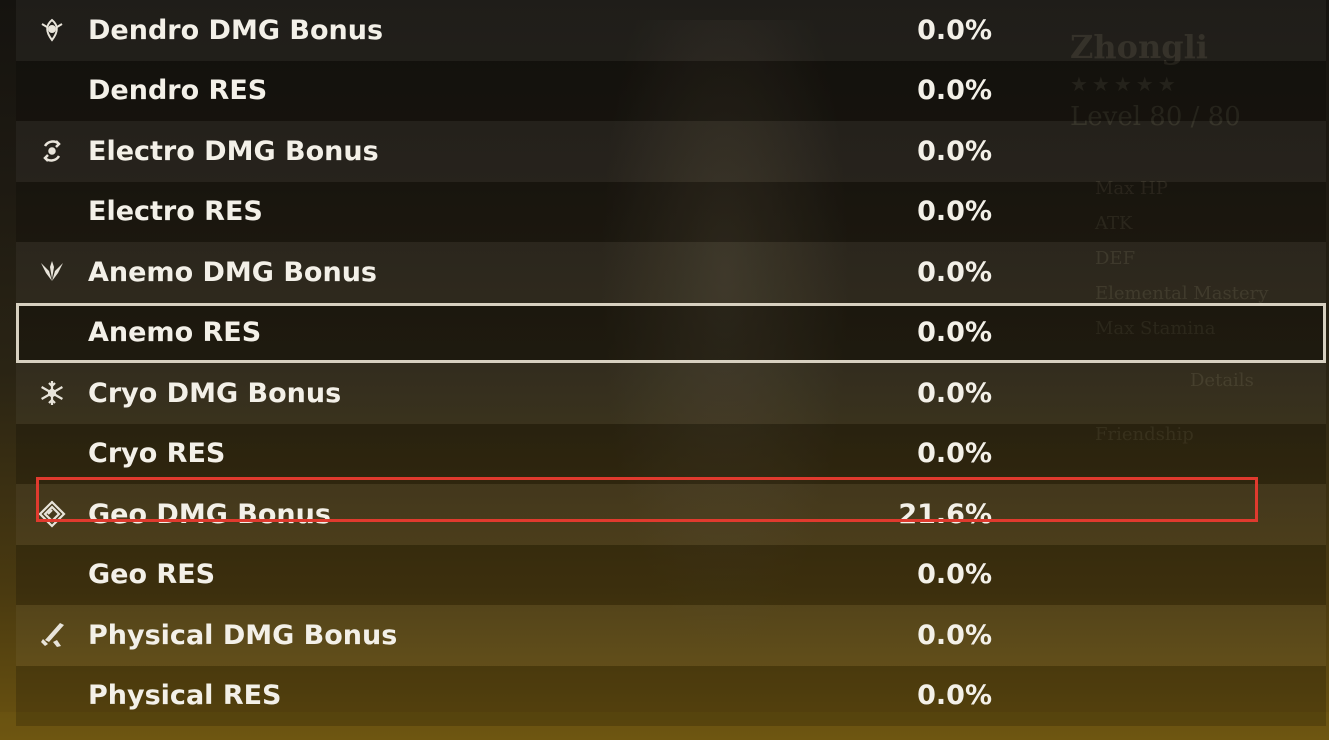 The width and height of the screenshot is (1329, 740). I want to click on attribute-label: Anemo DMG Bonus, so click(232, 272).